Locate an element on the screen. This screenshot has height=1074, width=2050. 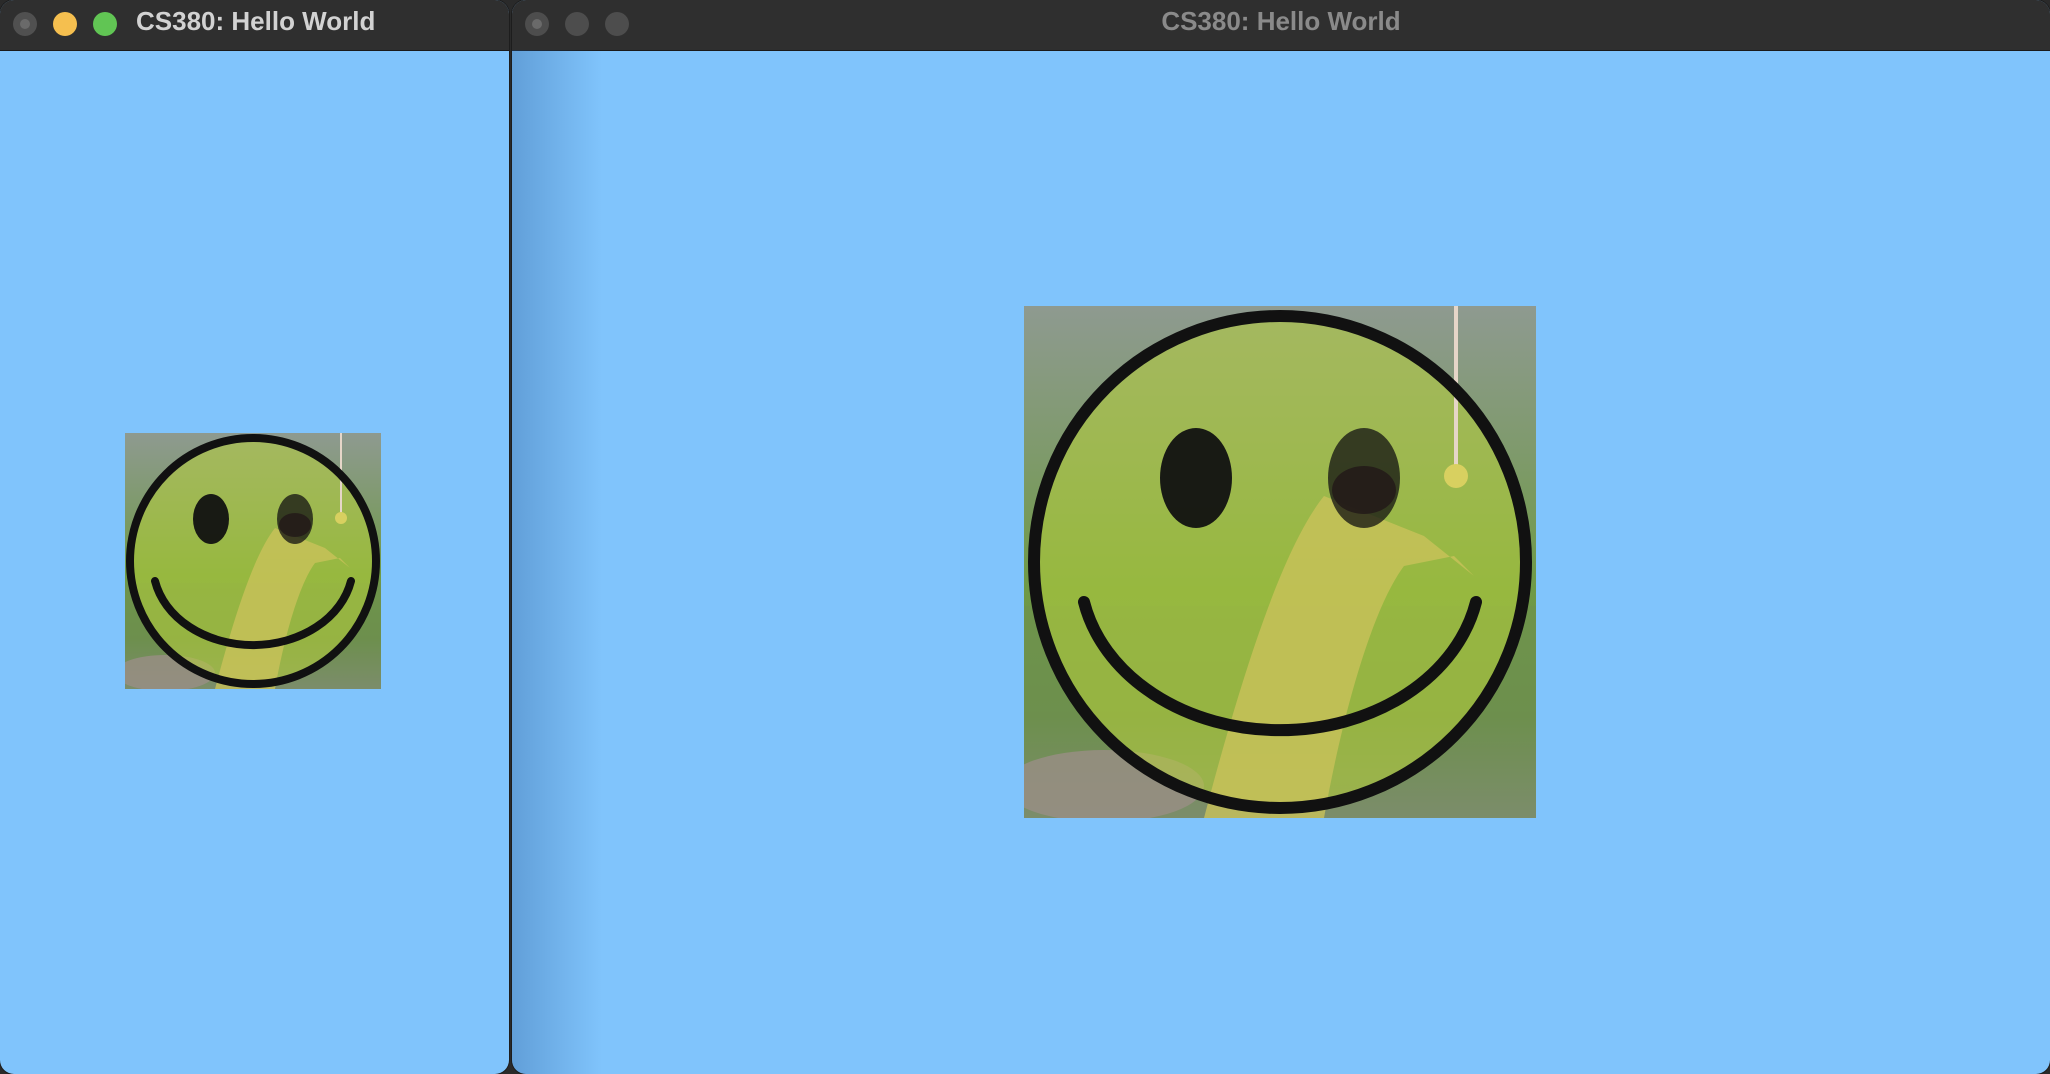
close-icon is located at coordinates (25, 24).